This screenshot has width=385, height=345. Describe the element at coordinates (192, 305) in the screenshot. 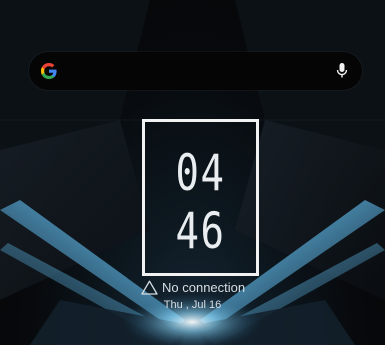

I see `date-label: Thu , Jul 16` at that location.